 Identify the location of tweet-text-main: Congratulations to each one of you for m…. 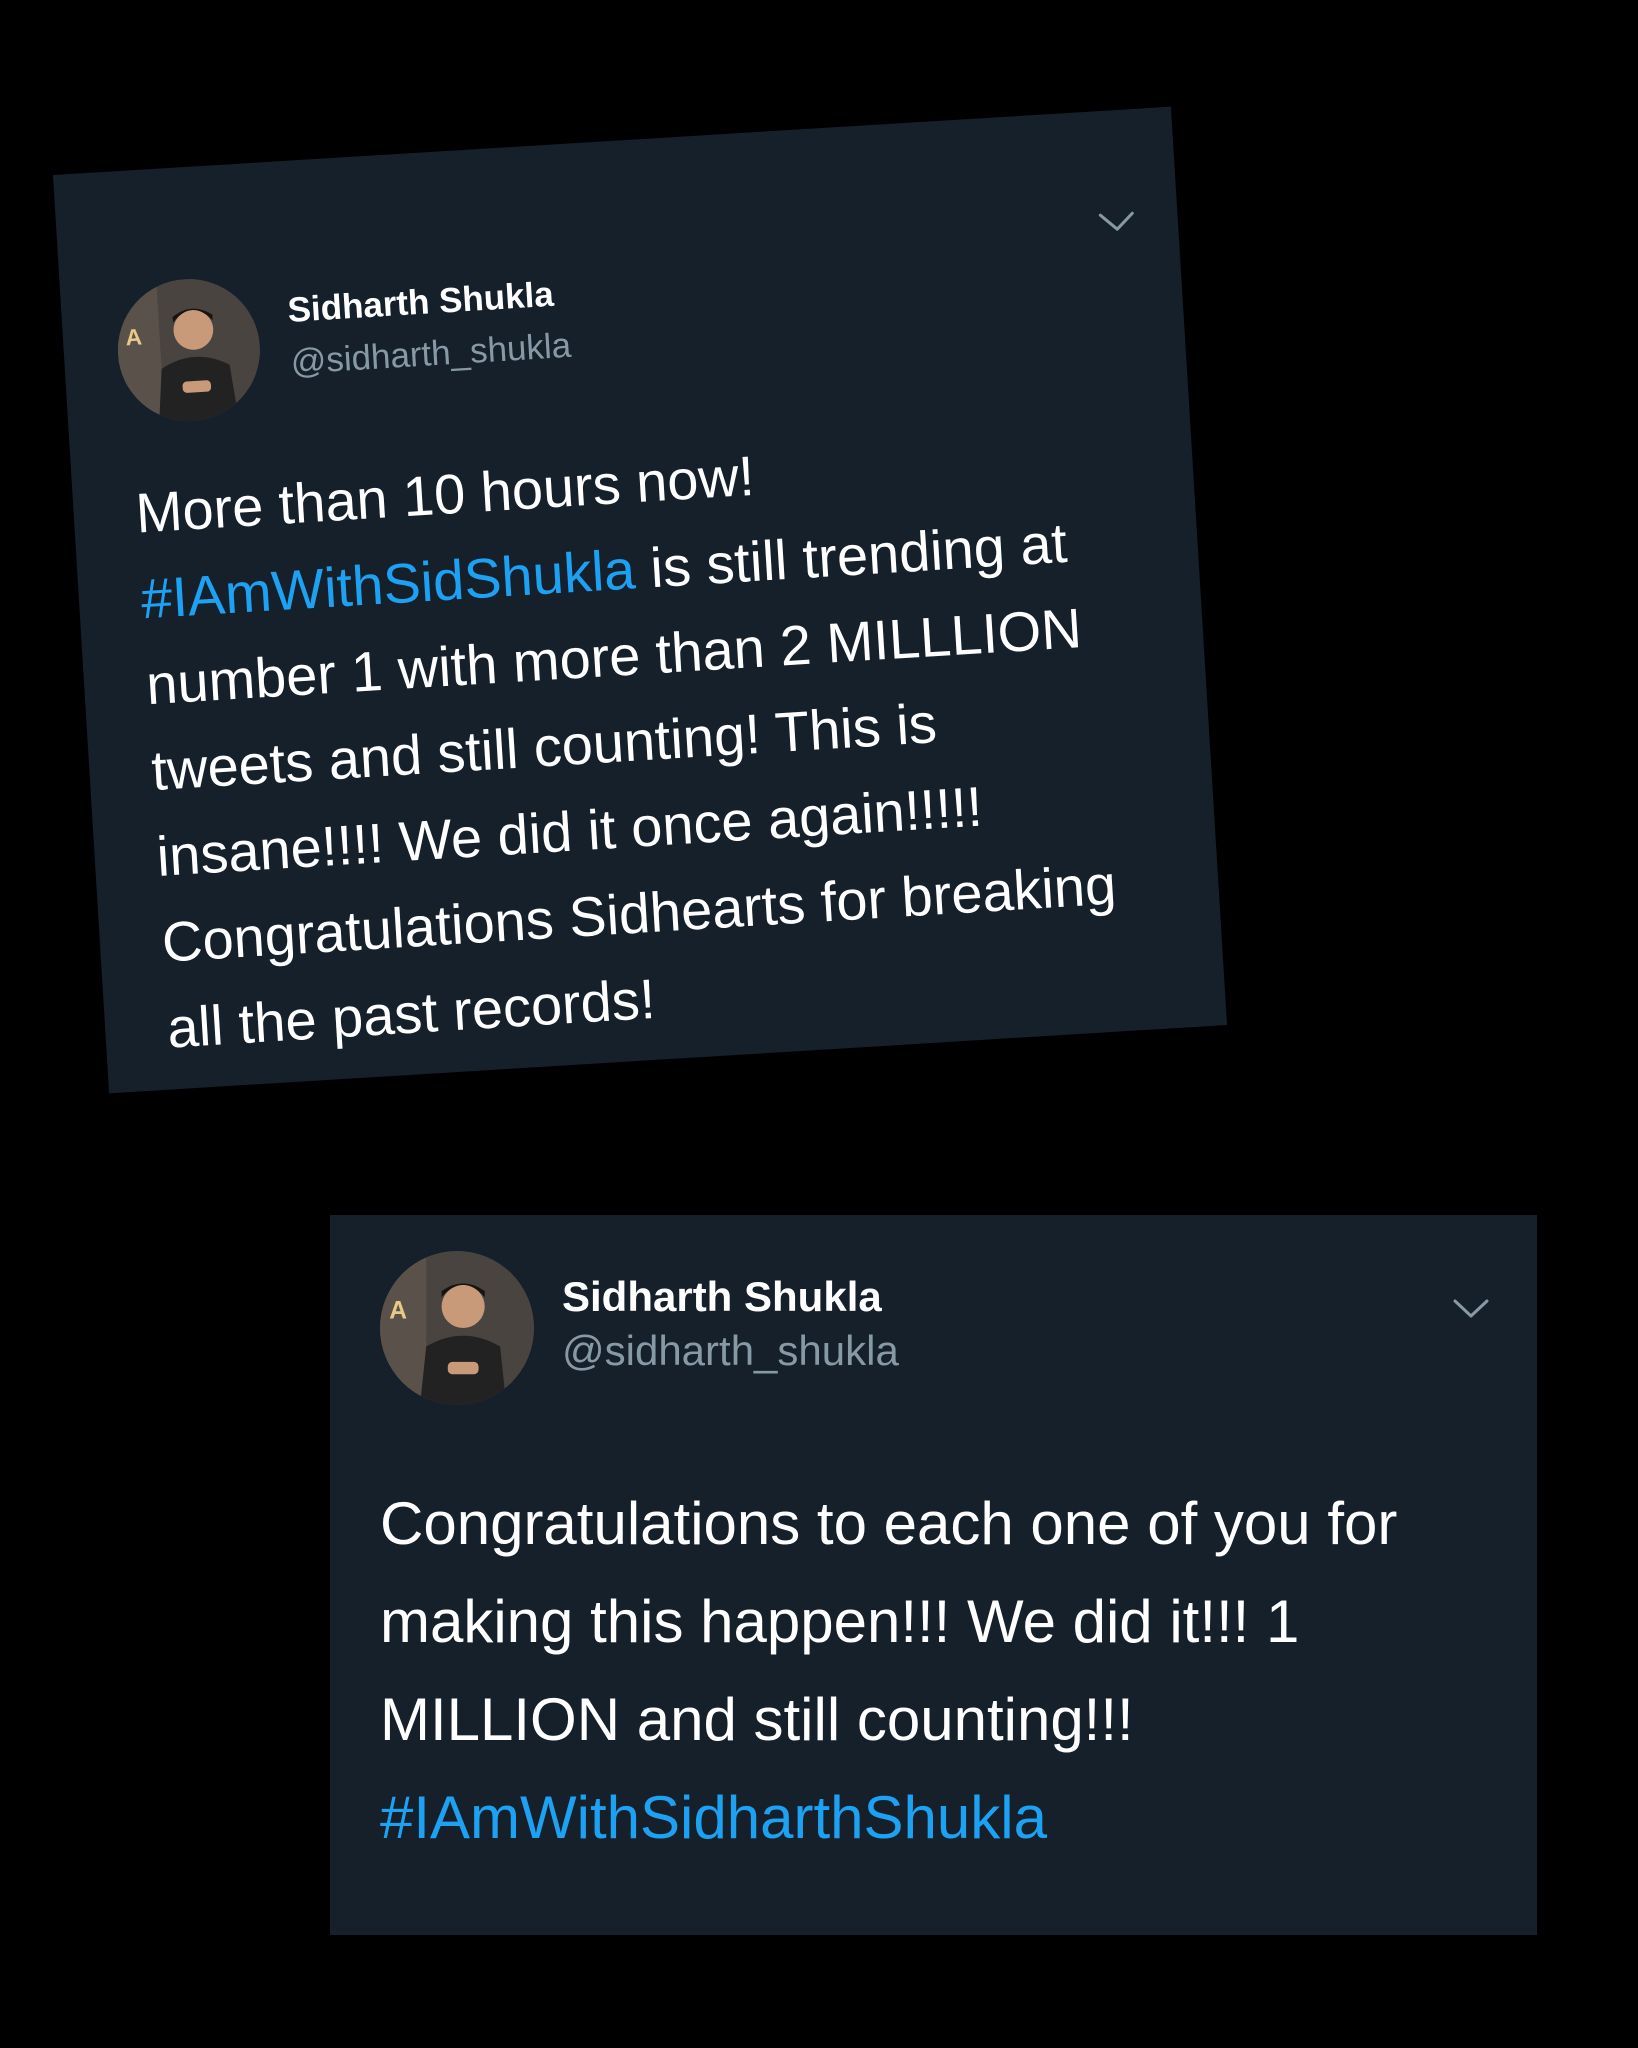
(889, 1621).